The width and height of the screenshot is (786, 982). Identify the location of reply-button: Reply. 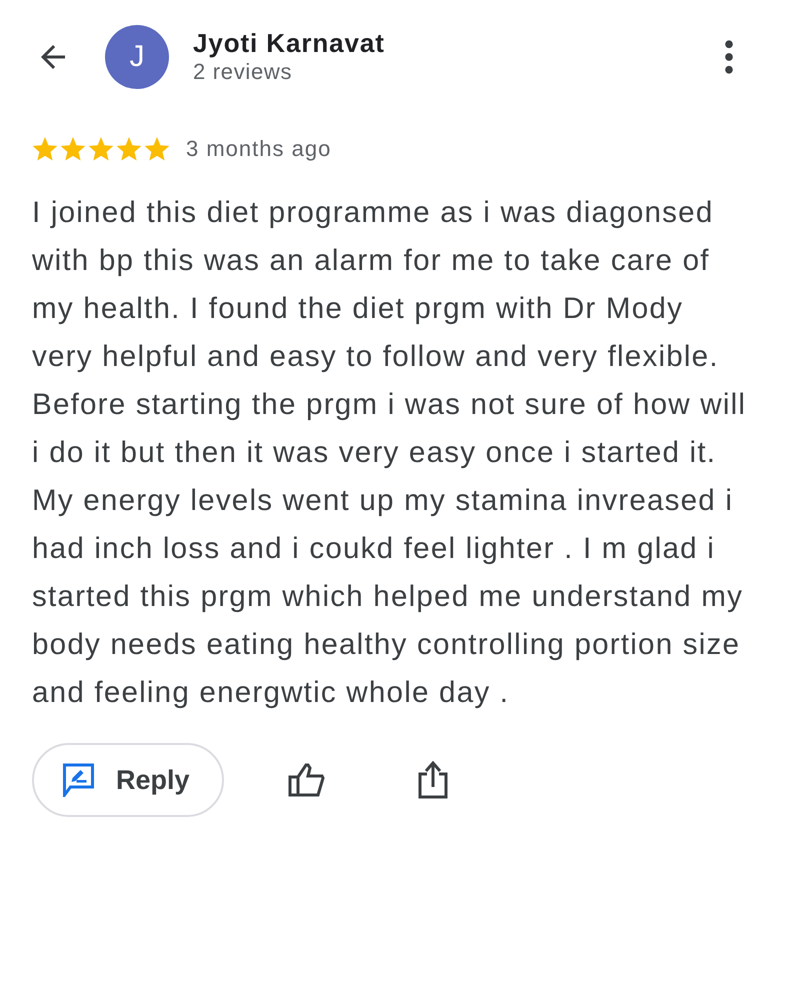
(128, 780).